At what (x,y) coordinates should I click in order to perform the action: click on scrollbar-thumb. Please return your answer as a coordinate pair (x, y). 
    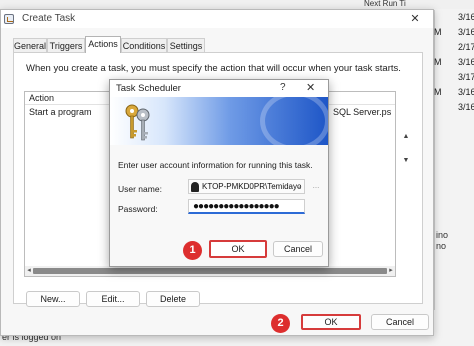
    Looking at the image, I should click on (210, 271).